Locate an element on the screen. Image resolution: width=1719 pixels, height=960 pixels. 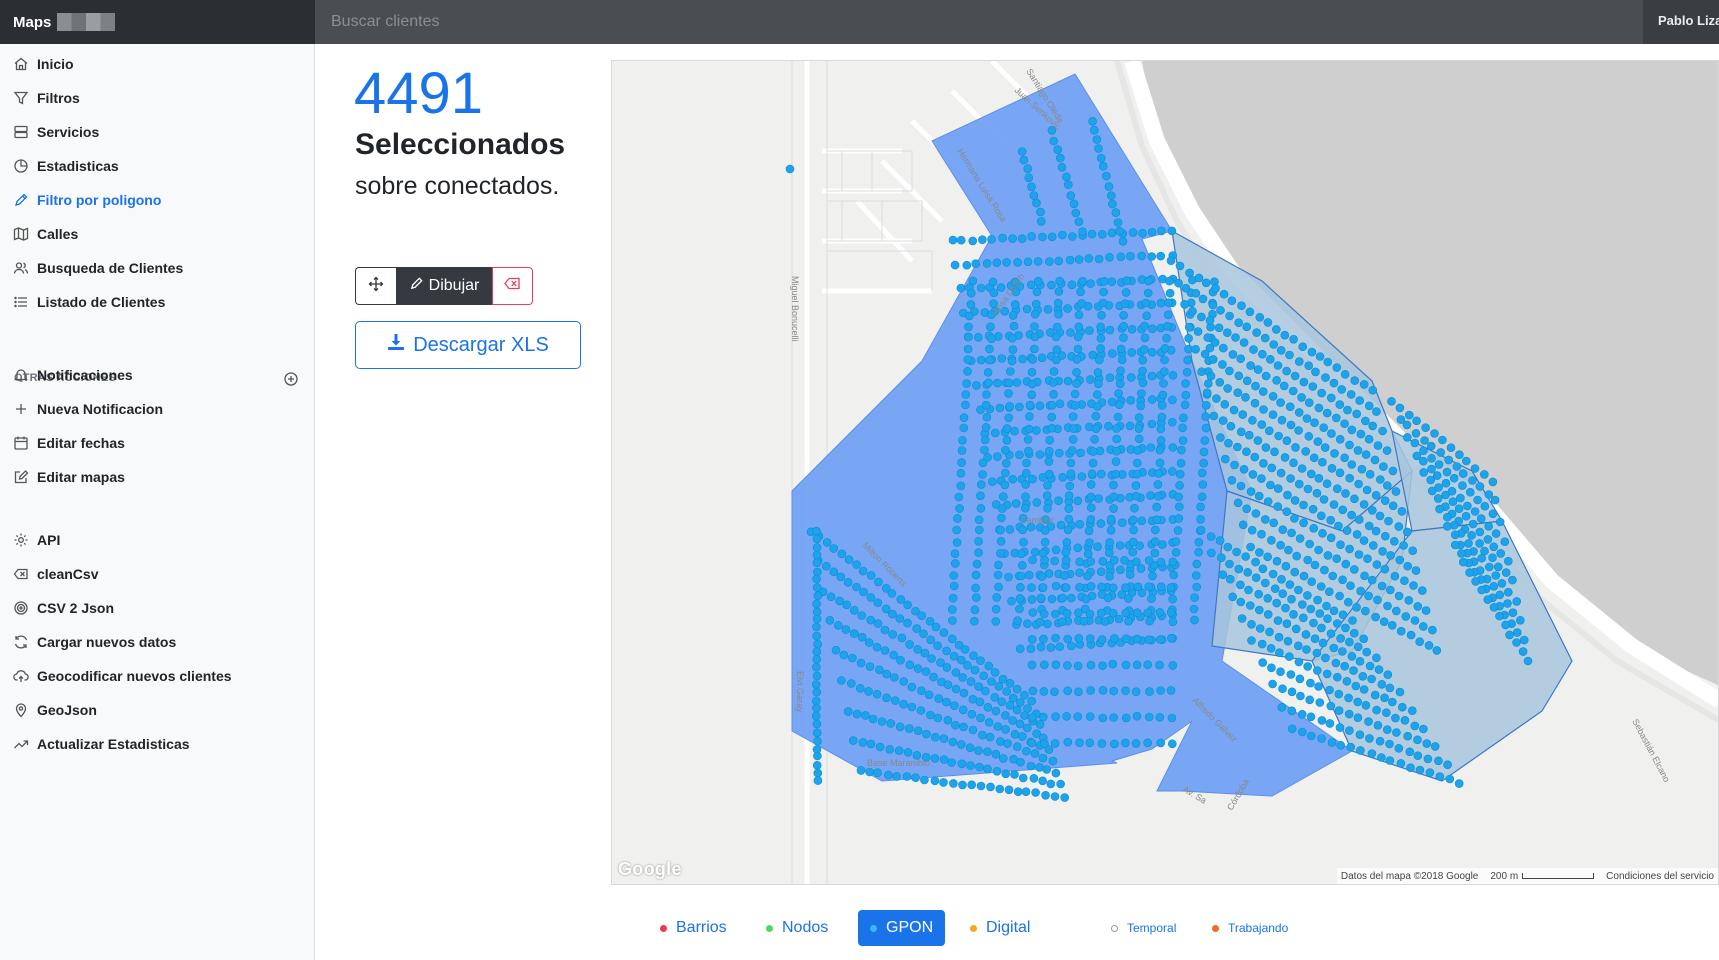
sidebar-item-editar-mapas: Editar mapas is located at coordinates (69, 477).